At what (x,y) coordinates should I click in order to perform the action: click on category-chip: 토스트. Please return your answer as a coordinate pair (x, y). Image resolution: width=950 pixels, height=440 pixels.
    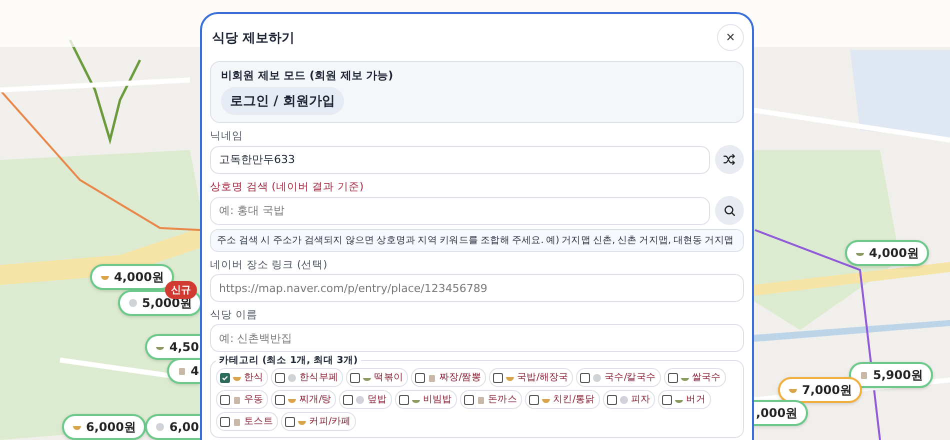
    Looking at the image, I should click on (247, 421).